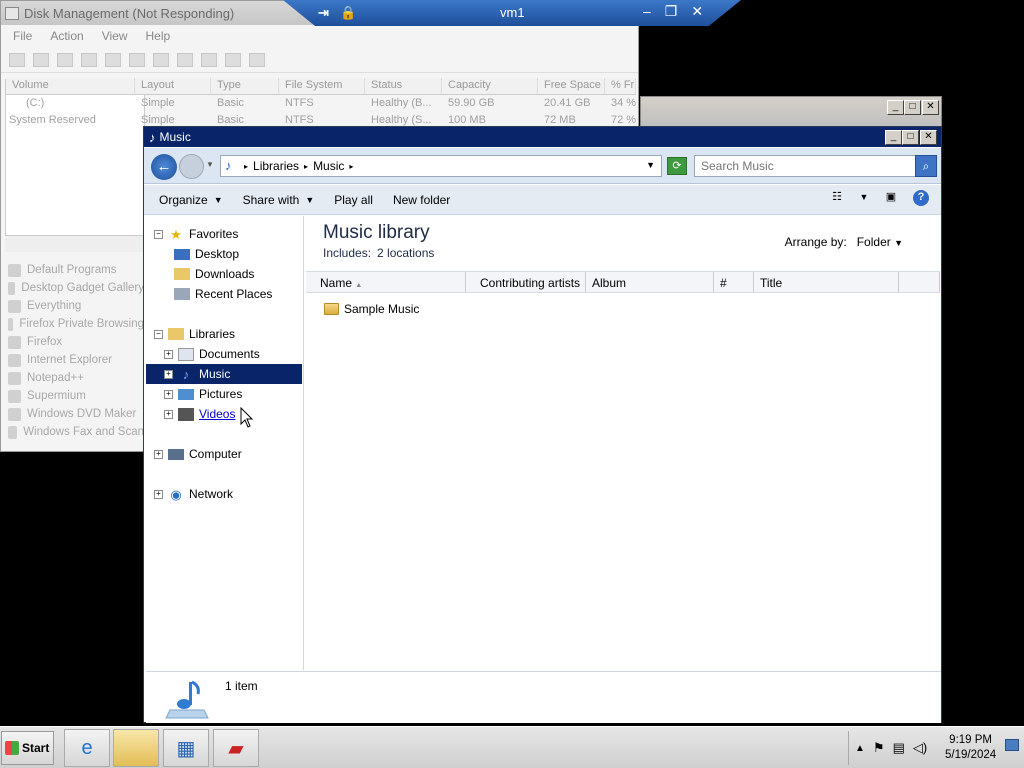  Describe the element at coordinates (348, 13) in the screenshot. I see `lock-icon: 🔒` at that location.